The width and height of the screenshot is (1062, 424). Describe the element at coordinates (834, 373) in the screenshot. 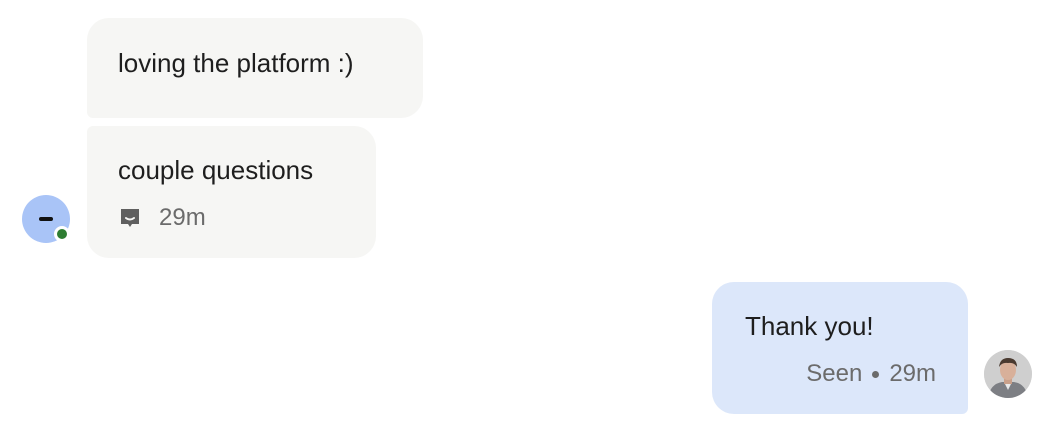

I see `read-status: Seen` at that location.